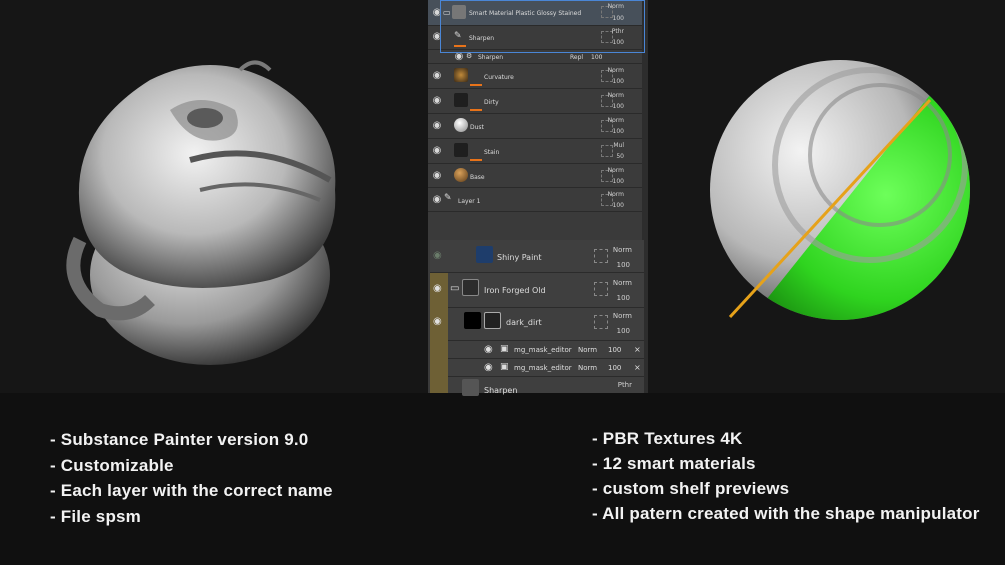  Describe the element at coordinates (112, 465) in the screenshot. I see `feature-line: - Customizable` at that location.